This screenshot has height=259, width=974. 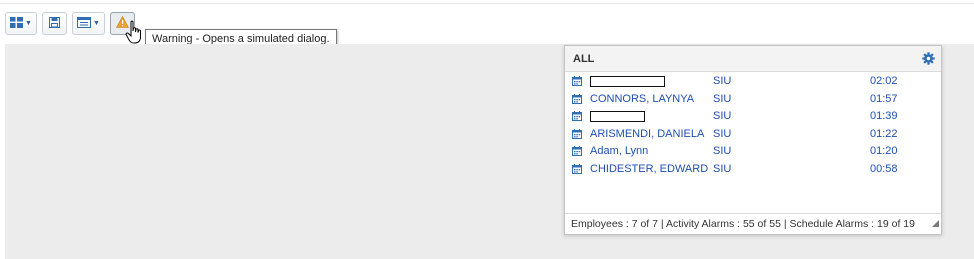 I want to click on alarm-duration: 01:20, so click(x=884, y=151).